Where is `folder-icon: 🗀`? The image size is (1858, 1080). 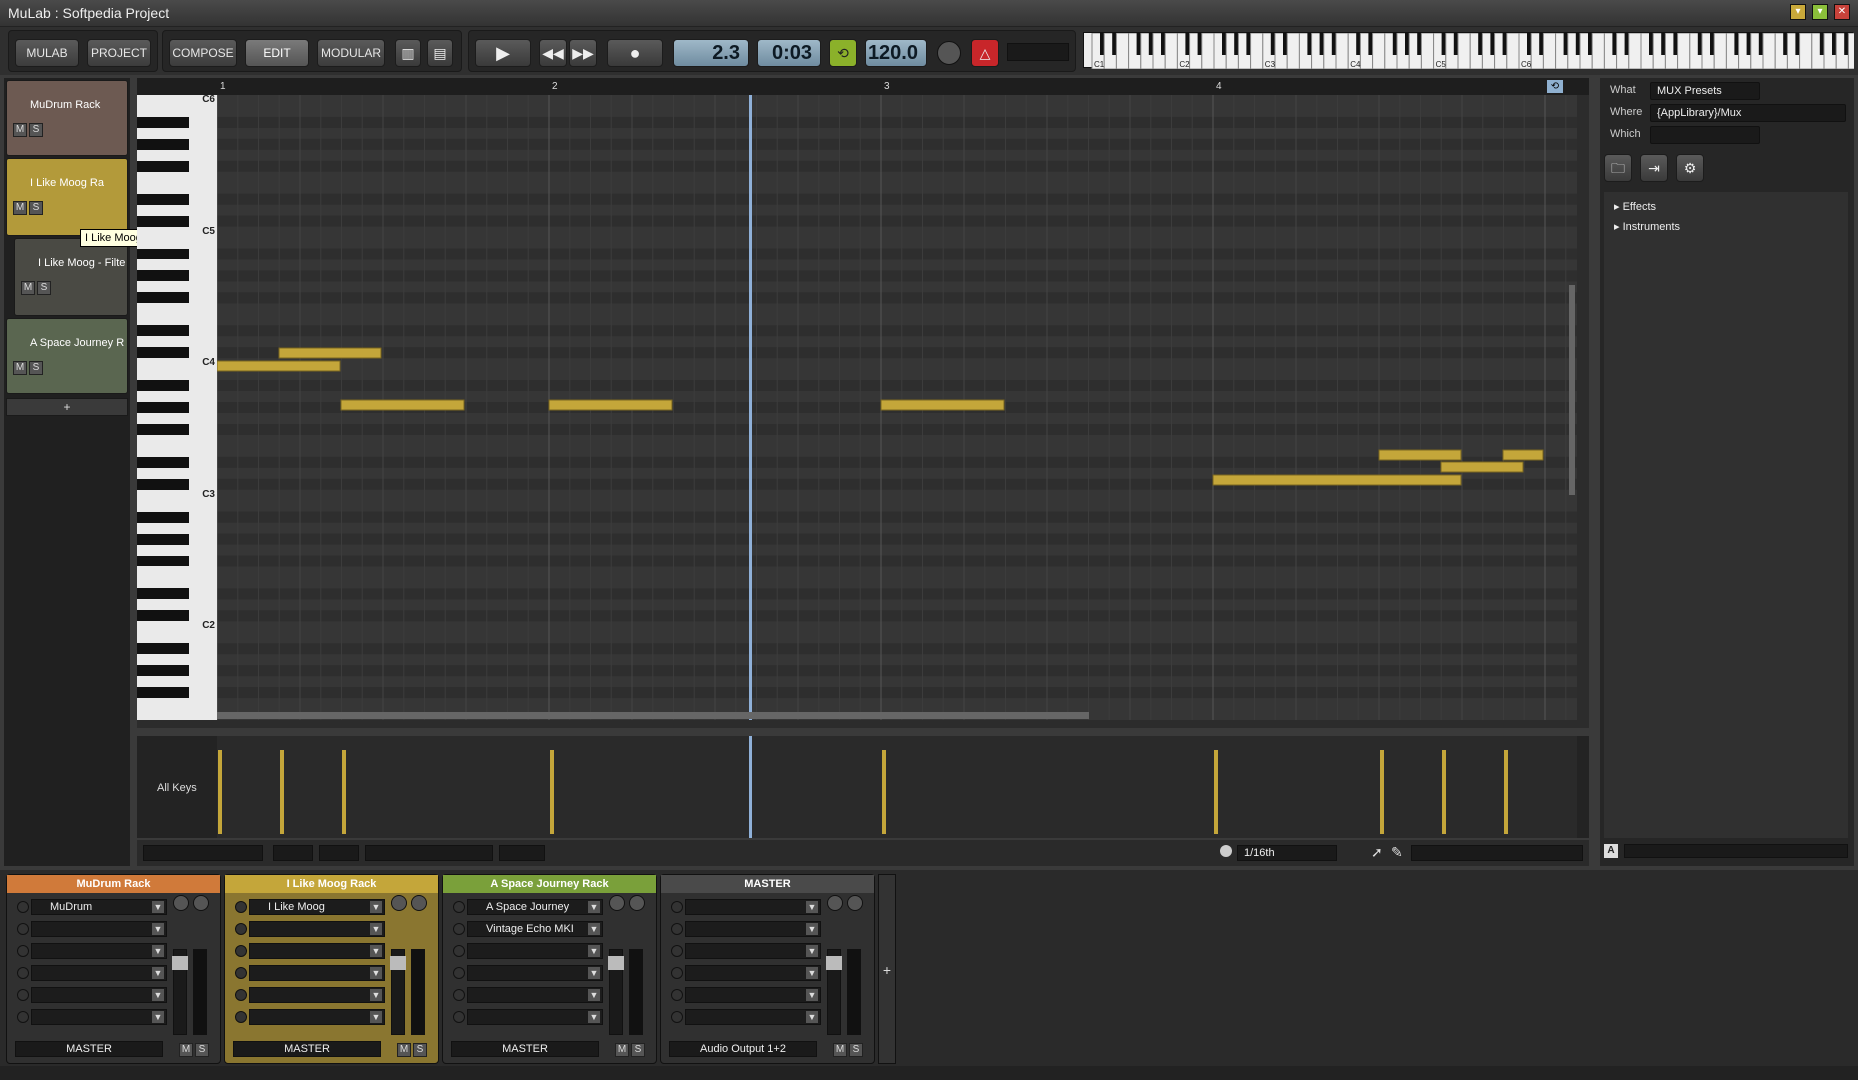
folder-icon: 🗀 is located at coordinates (1618, 168).